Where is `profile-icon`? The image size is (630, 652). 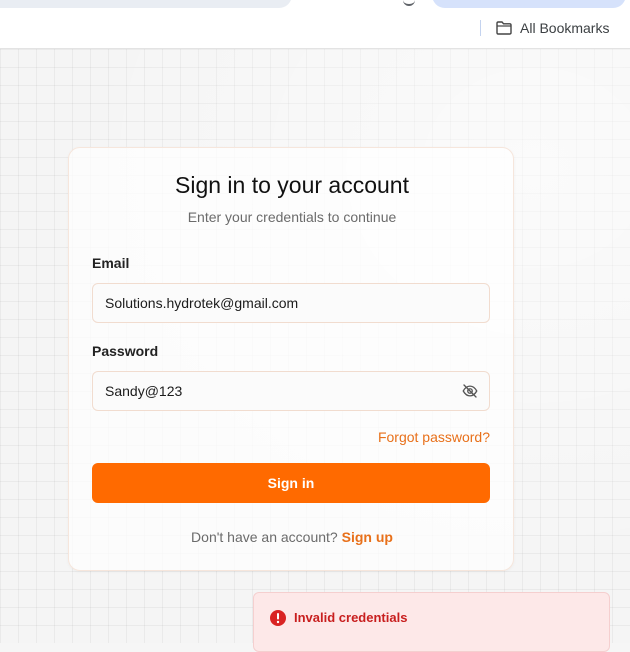
profile-icon is located at coordinates (409, 3).